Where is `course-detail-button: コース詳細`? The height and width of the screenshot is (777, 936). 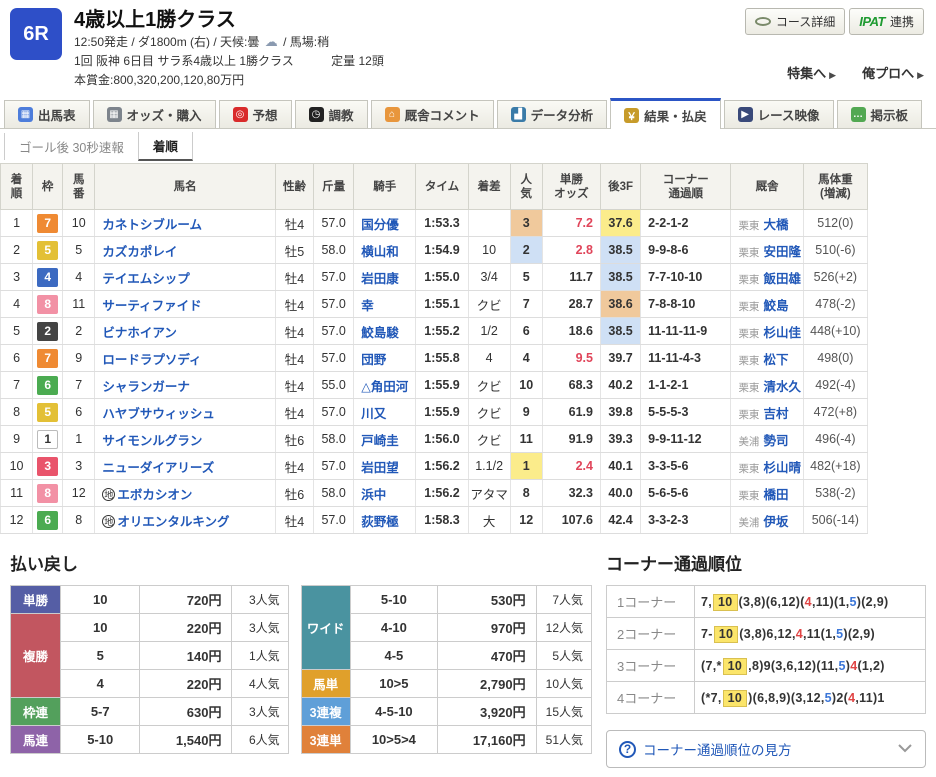 course-detail-button: コース詳細 is located at coordinates (795, 21).